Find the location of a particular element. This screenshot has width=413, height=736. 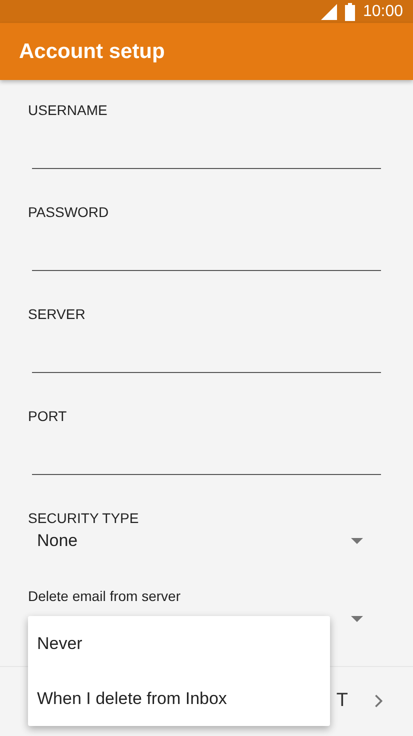

field-label: Delete email from server is located at coordinates (105, 596).